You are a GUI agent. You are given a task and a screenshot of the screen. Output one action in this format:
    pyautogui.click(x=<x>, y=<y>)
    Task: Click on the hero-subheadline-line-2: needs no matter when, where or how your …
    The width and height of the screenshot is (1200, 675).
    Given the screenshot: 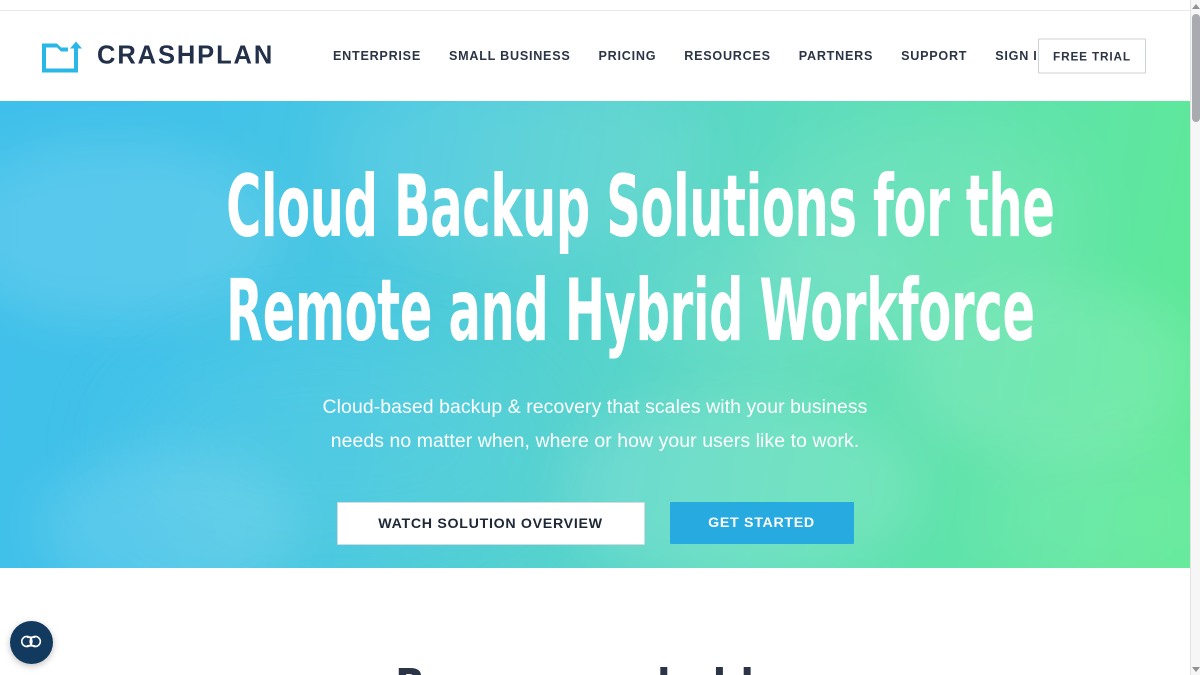 What is the action you would take?
    pyautogui.click(x=595, y=440)
    